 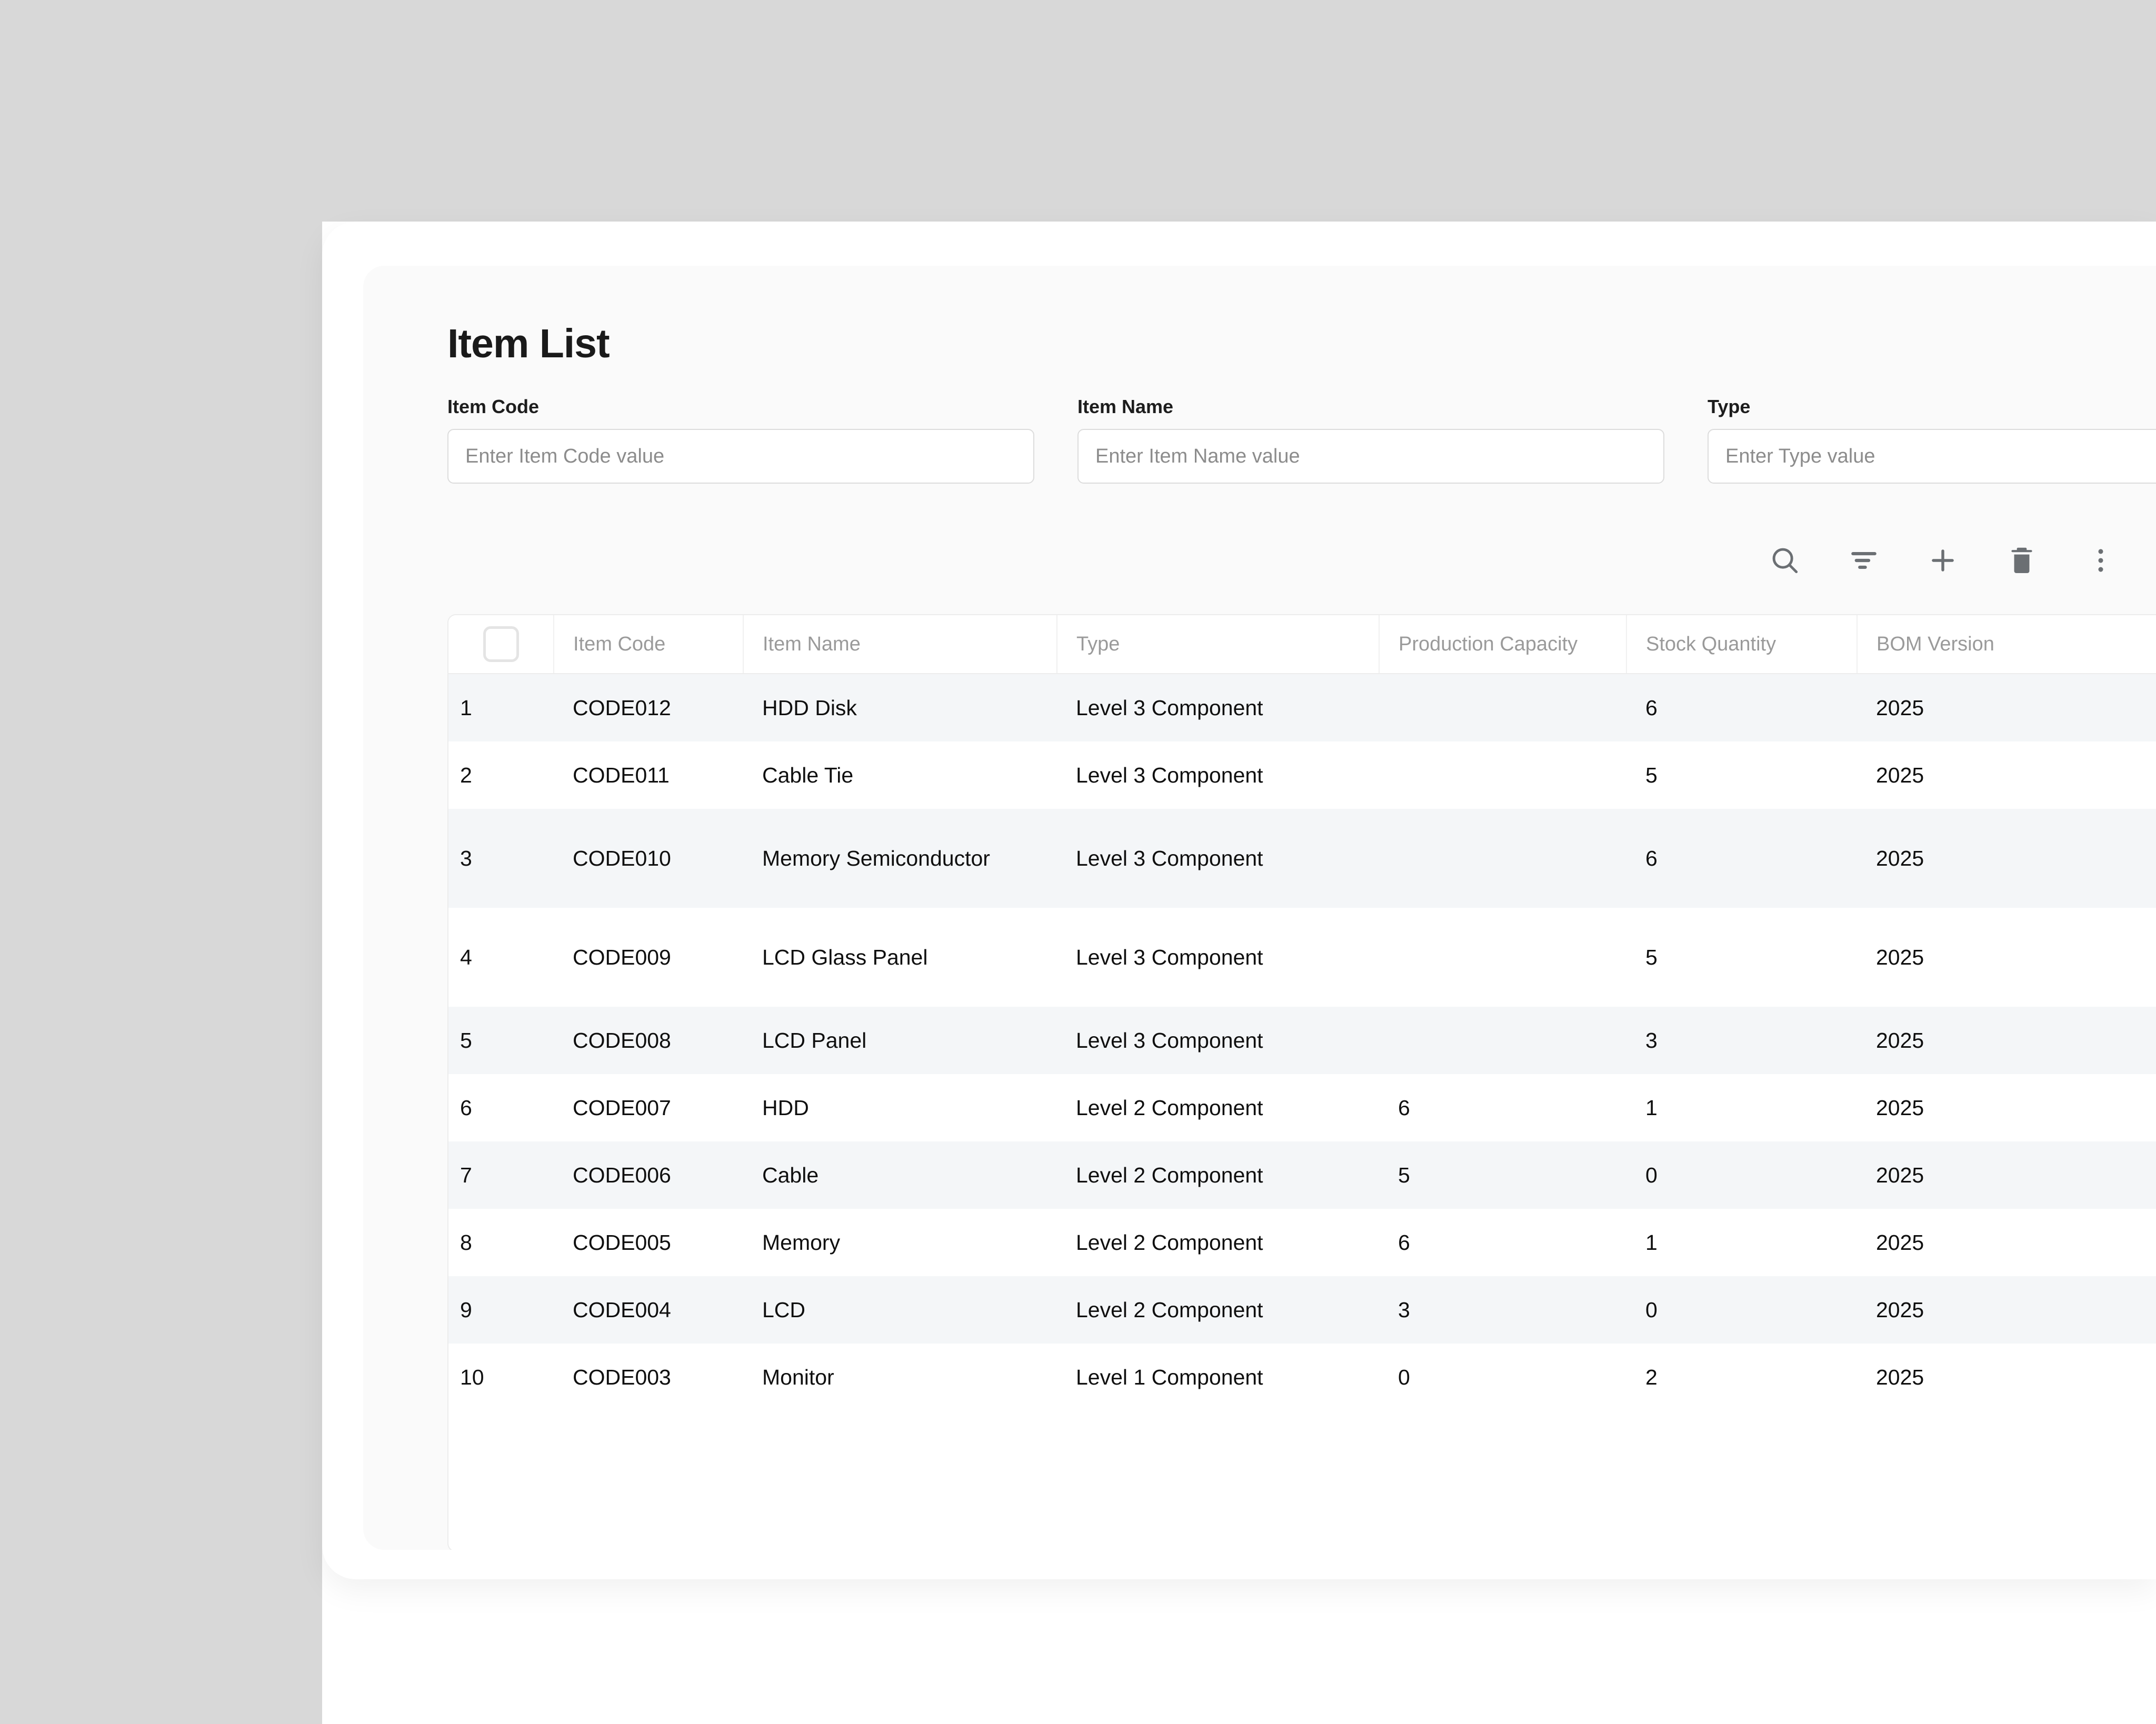 I want to click on add-button, so click(x=1942, y=560).